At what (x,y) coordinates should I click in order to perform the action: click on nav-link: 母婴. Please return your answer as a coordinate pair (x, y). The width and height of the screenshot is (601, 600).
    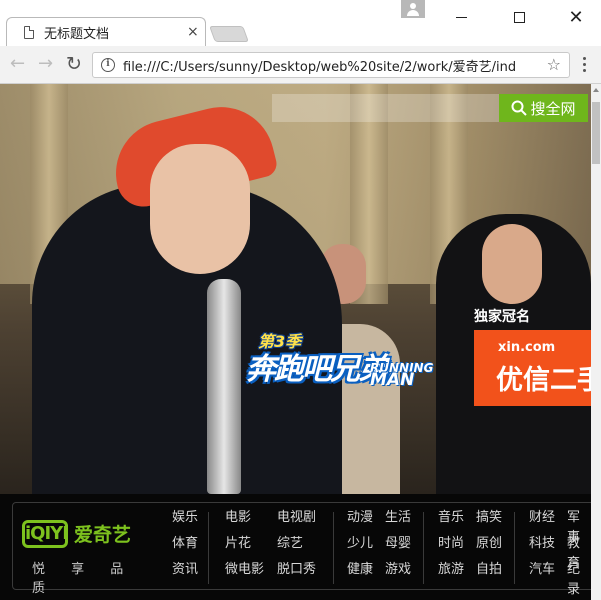
    Looking at the image, I should click on (398, 547).